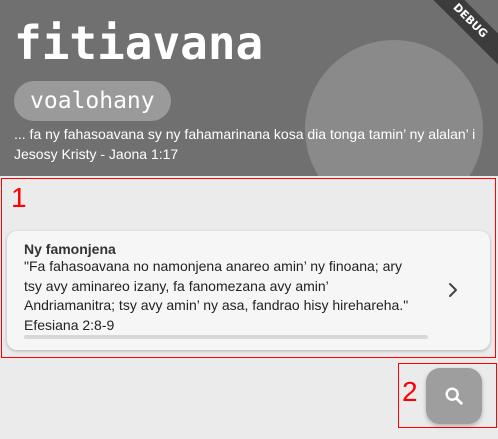 The height and width of the screenshot is (439, 498). I want to click on card-title: Ny famonjena, so click(70, 249).